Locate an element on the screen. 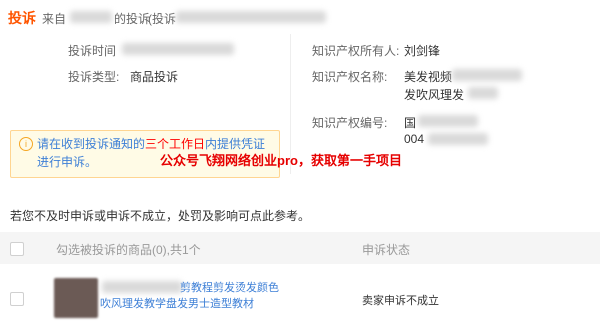  complaint-id-label: (投诉 is located at coordinates (162, 19).